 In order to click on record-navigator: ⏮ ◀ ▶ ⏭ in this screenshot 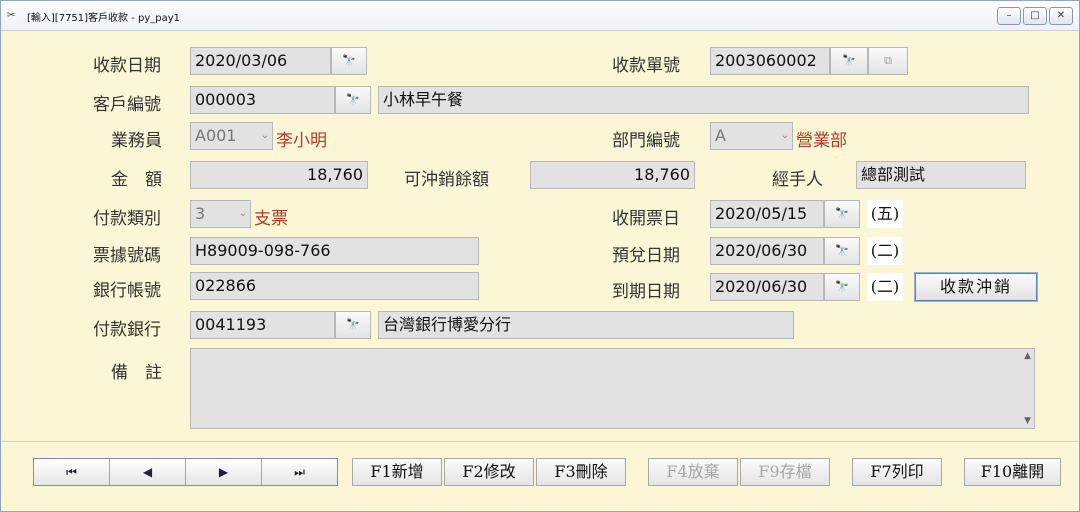, I will do `click(185, 472)`.